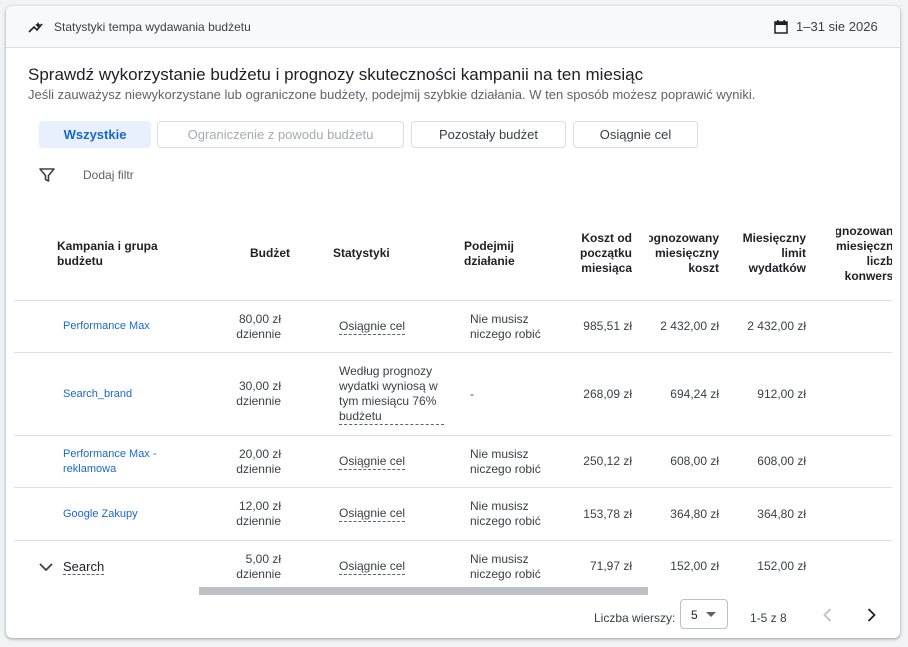  I want to click on budget-cell: 5,00 zł dziennie, so click(258, 566).